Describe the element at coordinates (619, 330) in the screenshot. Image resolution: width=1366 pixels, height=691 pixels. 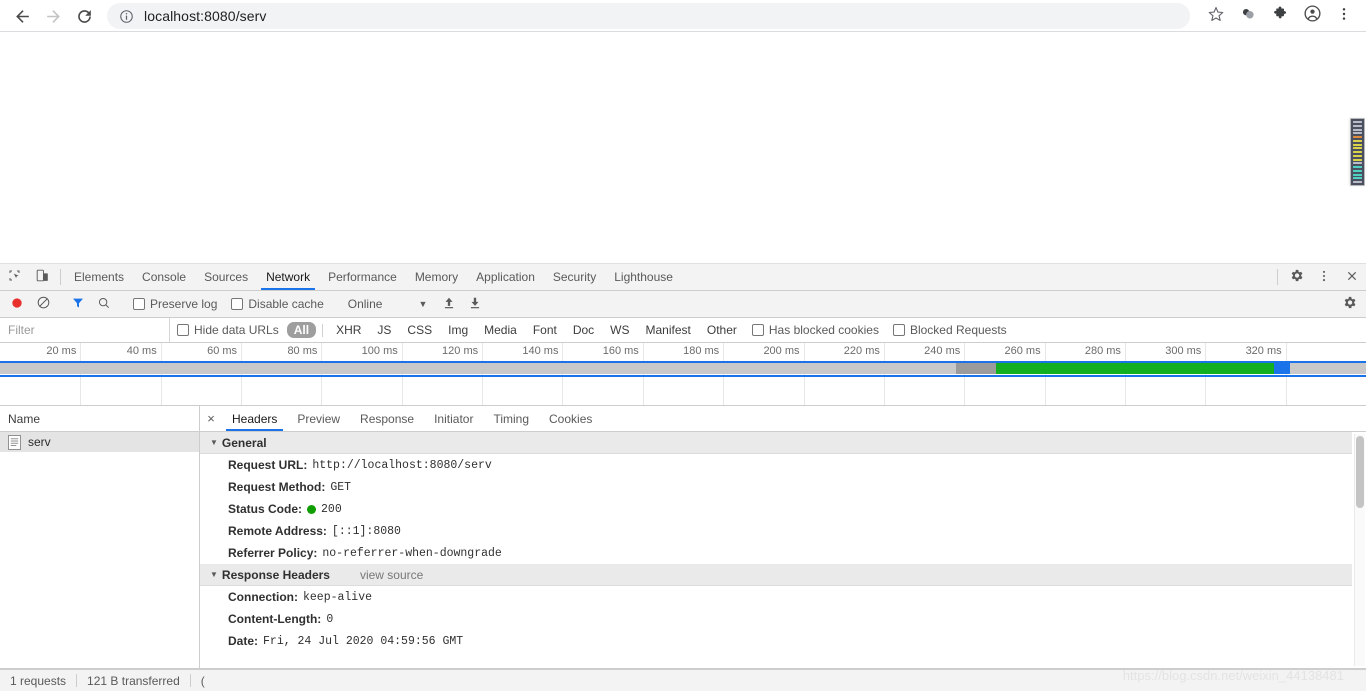
I see `filter-type-ws: WS` at that location.